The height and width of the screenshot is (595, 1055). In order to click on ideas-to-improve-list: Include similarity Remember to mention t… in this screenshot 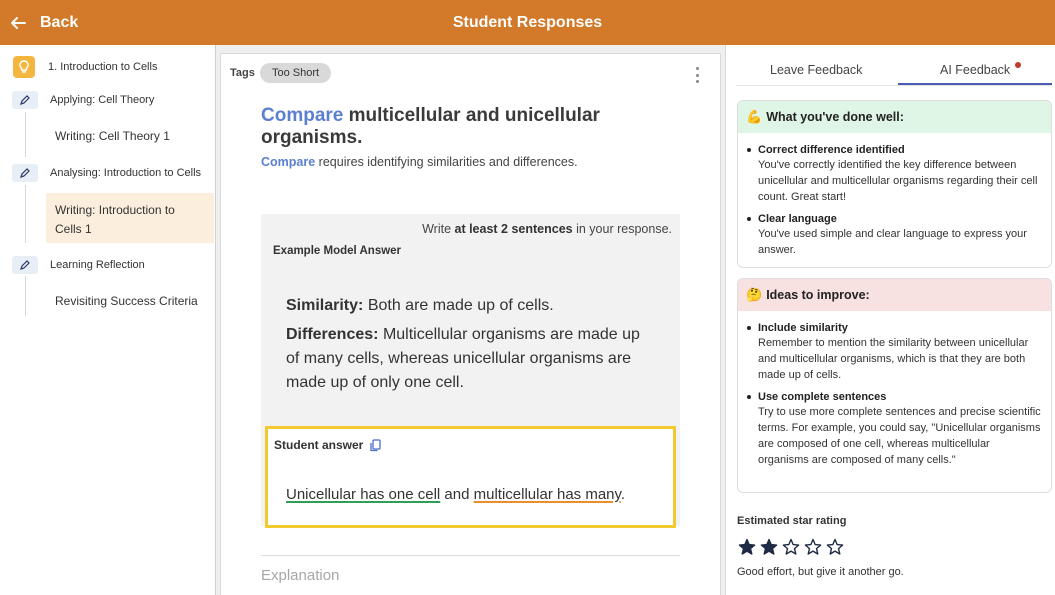, I will do `click(894, 389)`.